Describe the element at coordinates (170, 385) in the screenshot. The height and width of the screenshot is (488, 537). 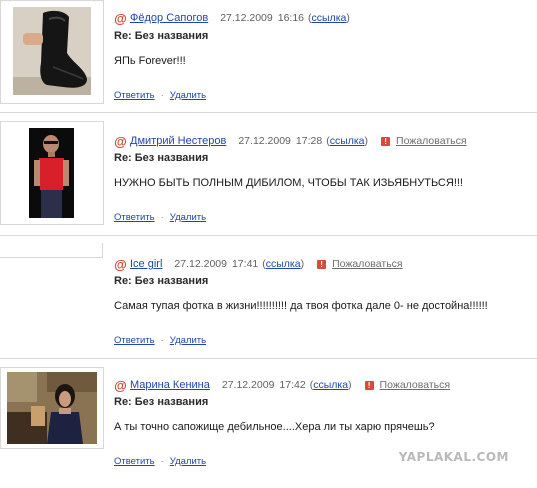
I see `username-link: Марина Кенина` at that location.